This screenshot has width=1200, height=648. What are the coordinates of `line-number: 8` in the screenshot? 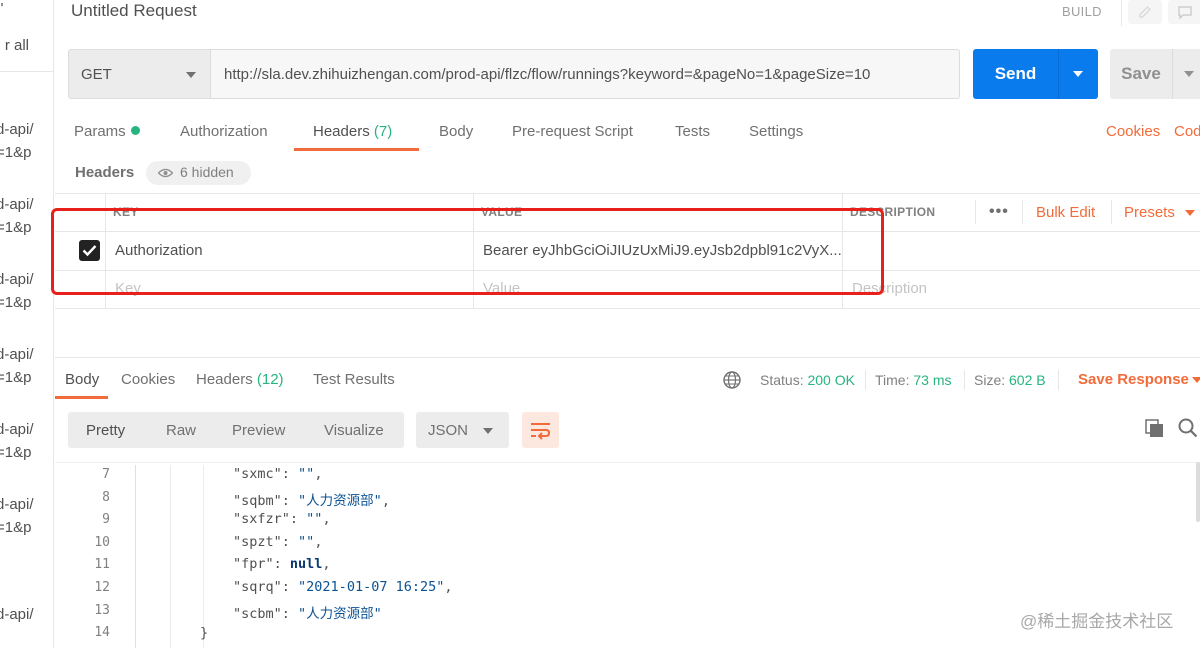 It's located at (106, 497).